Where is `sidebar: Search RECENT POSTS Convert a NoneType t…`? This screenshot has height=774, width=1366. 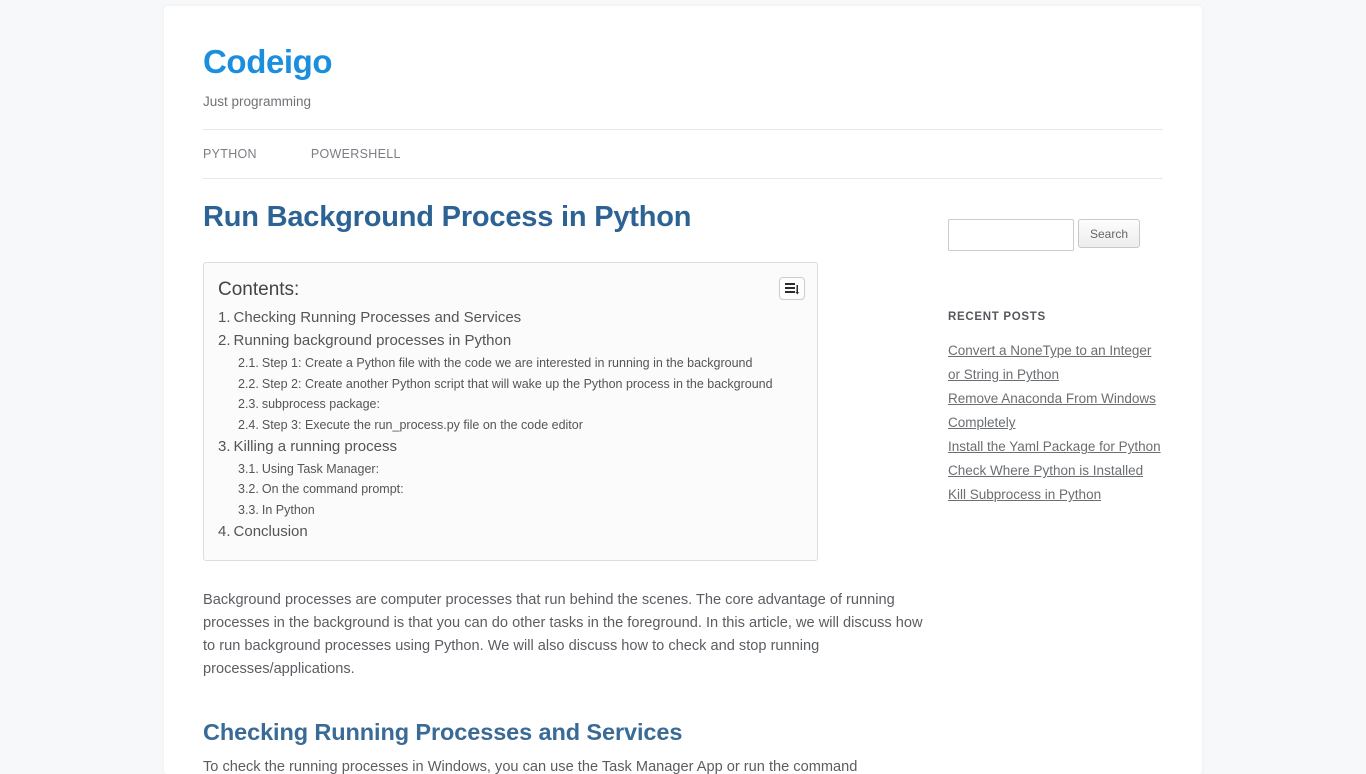
sidebar: Search RECENT POSTS Convert a NoneType t… is located at coordinates (1055, 487).